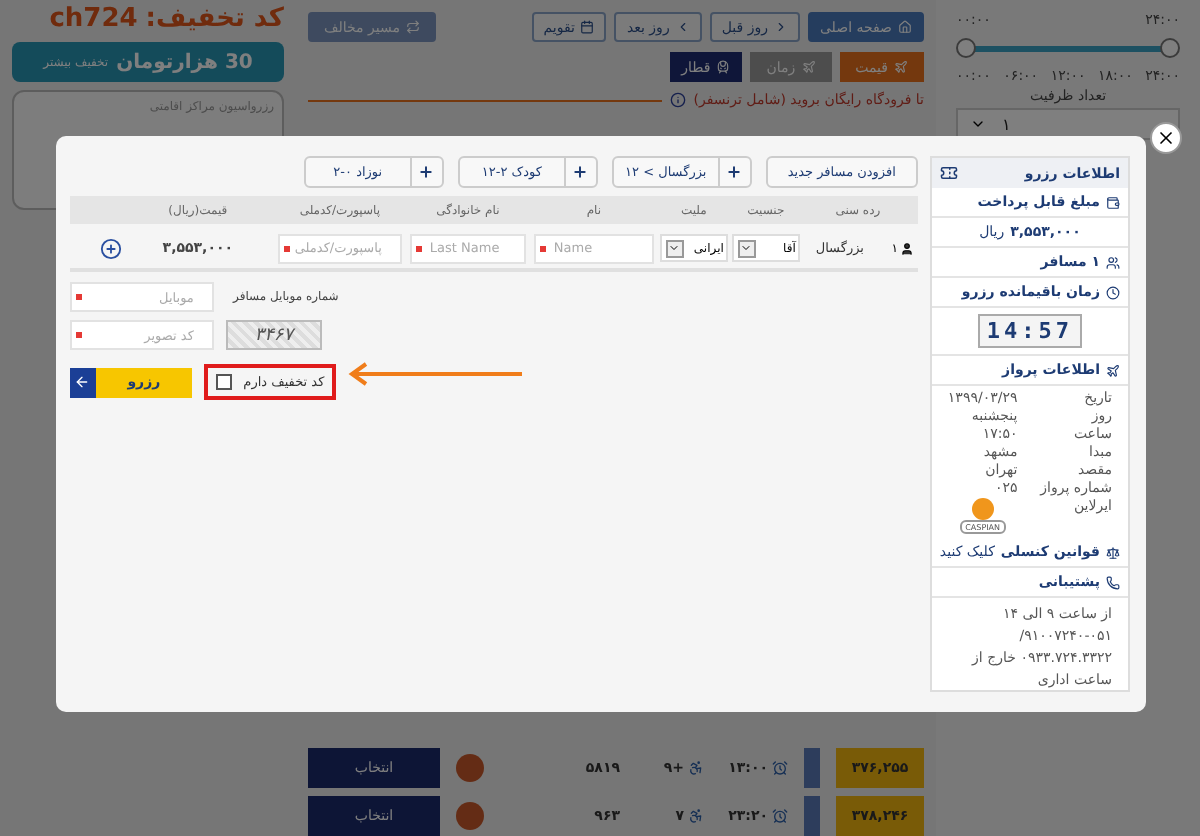 This screenshot has height=836, width=1200. I want to click on back-button, so click(82, 382).